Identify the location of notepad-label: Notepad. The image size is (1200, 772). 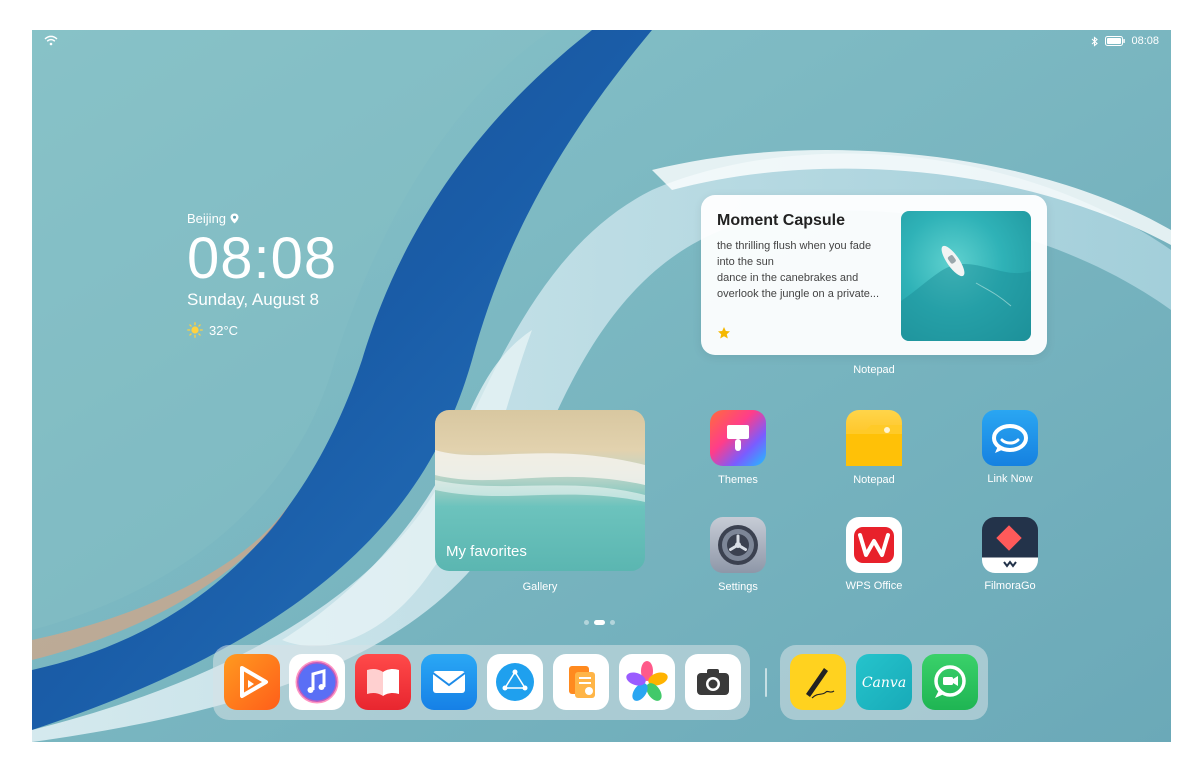
(874, 480).